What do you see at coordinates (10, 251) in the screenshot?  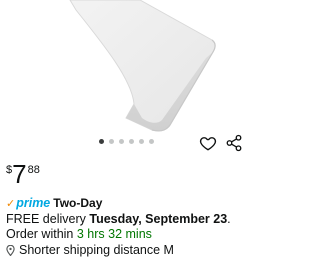 I see `location-pin-icon` at bounding box center [10, 251].